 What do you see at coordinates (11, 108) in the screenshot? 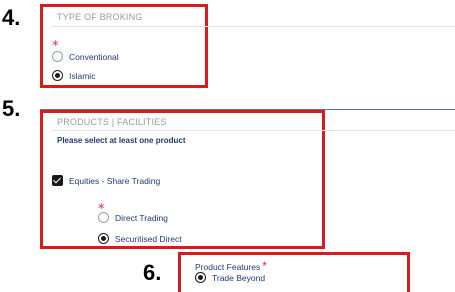
I see `step-5-number: 5.` at bounding box center [11, 108].